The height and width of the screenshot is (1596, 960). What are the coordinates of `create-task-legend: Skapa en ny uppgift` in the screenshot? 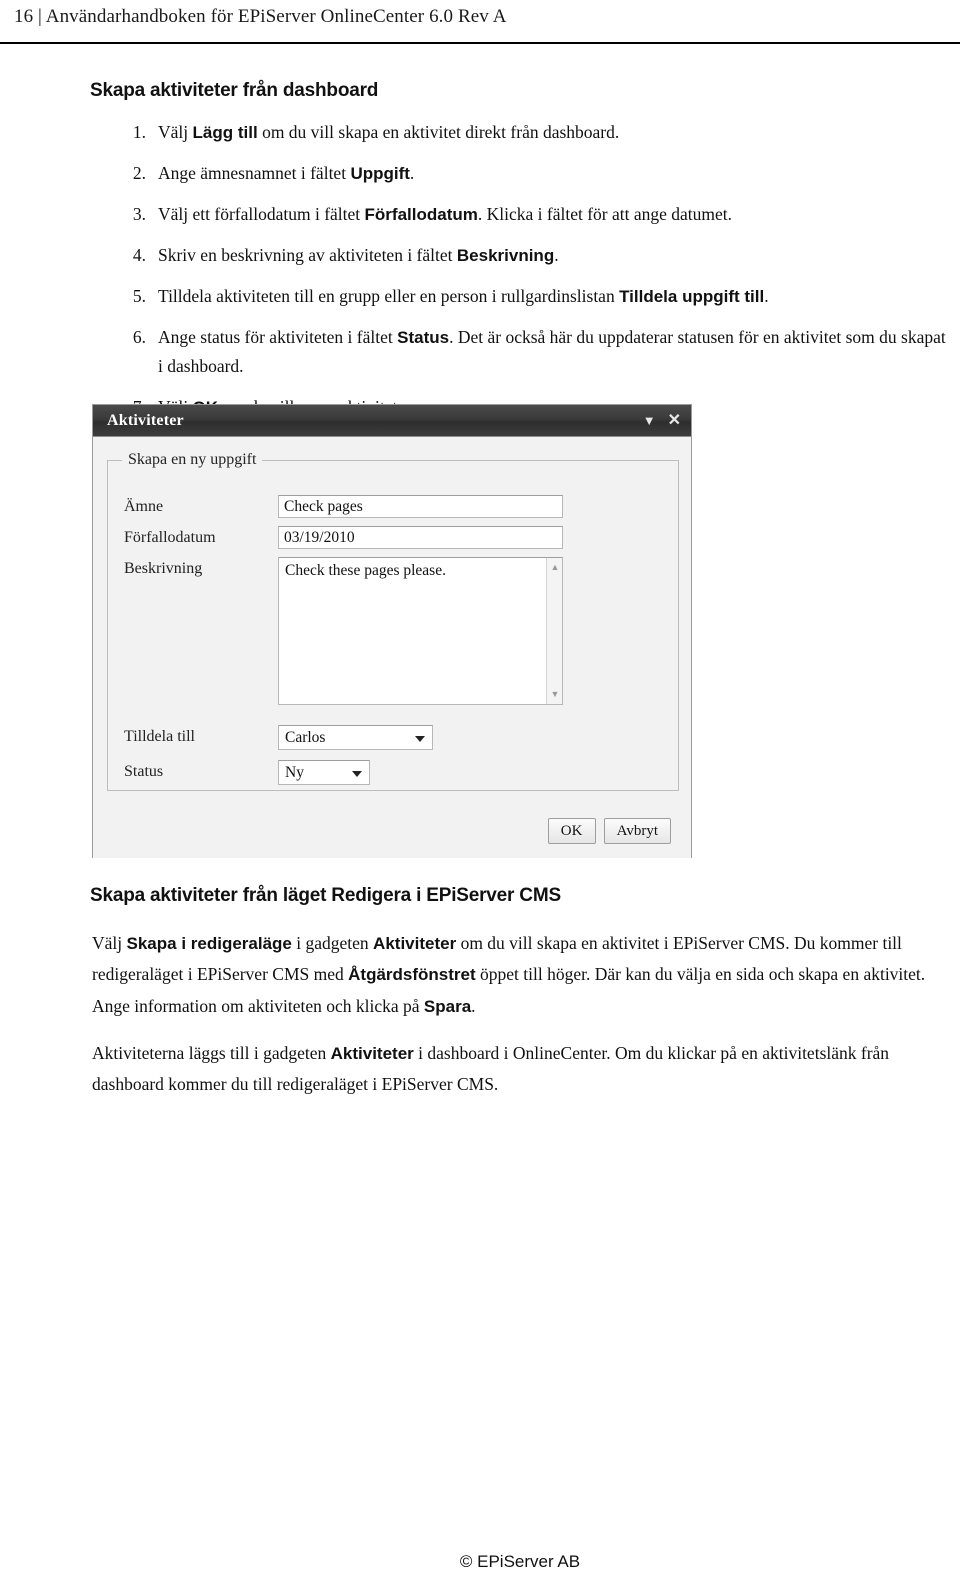 It's located at (192, 459).